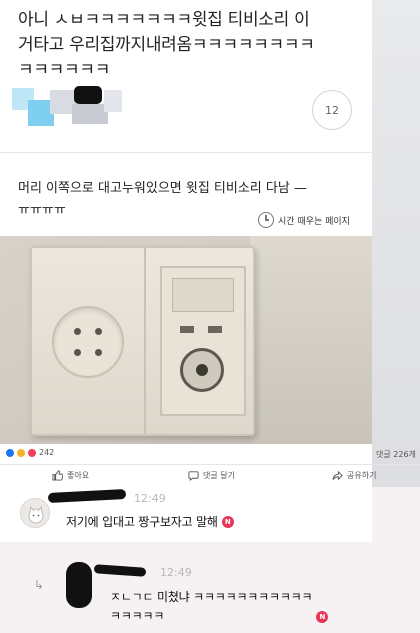  What do you see at coordinates (67, 105) in the screenshot?
I see `pixelated-username` at bounding box center [67, 105].